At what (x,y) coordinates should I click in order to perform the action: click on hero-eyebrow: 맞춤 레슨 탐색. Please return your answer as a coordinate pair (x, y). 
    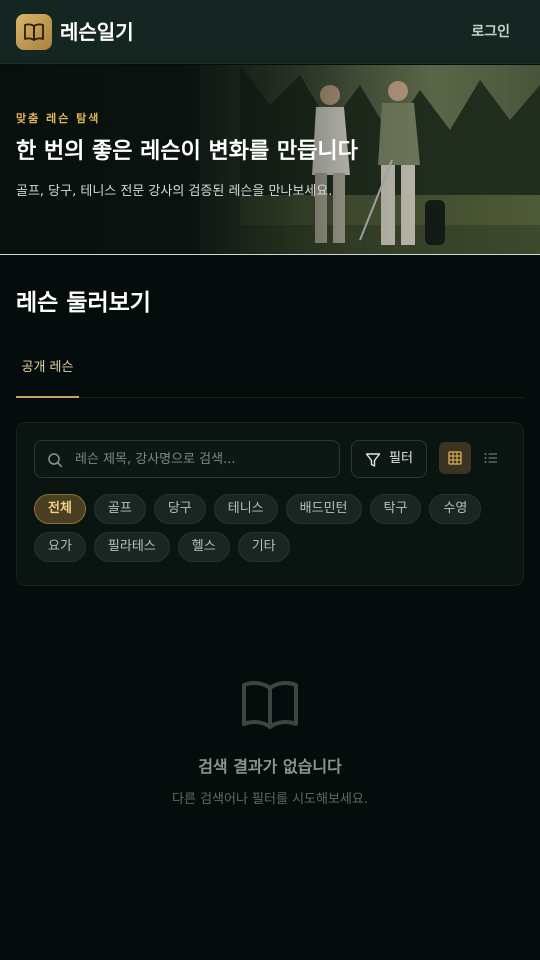
    Looking at the image, I should click on (58, 118).